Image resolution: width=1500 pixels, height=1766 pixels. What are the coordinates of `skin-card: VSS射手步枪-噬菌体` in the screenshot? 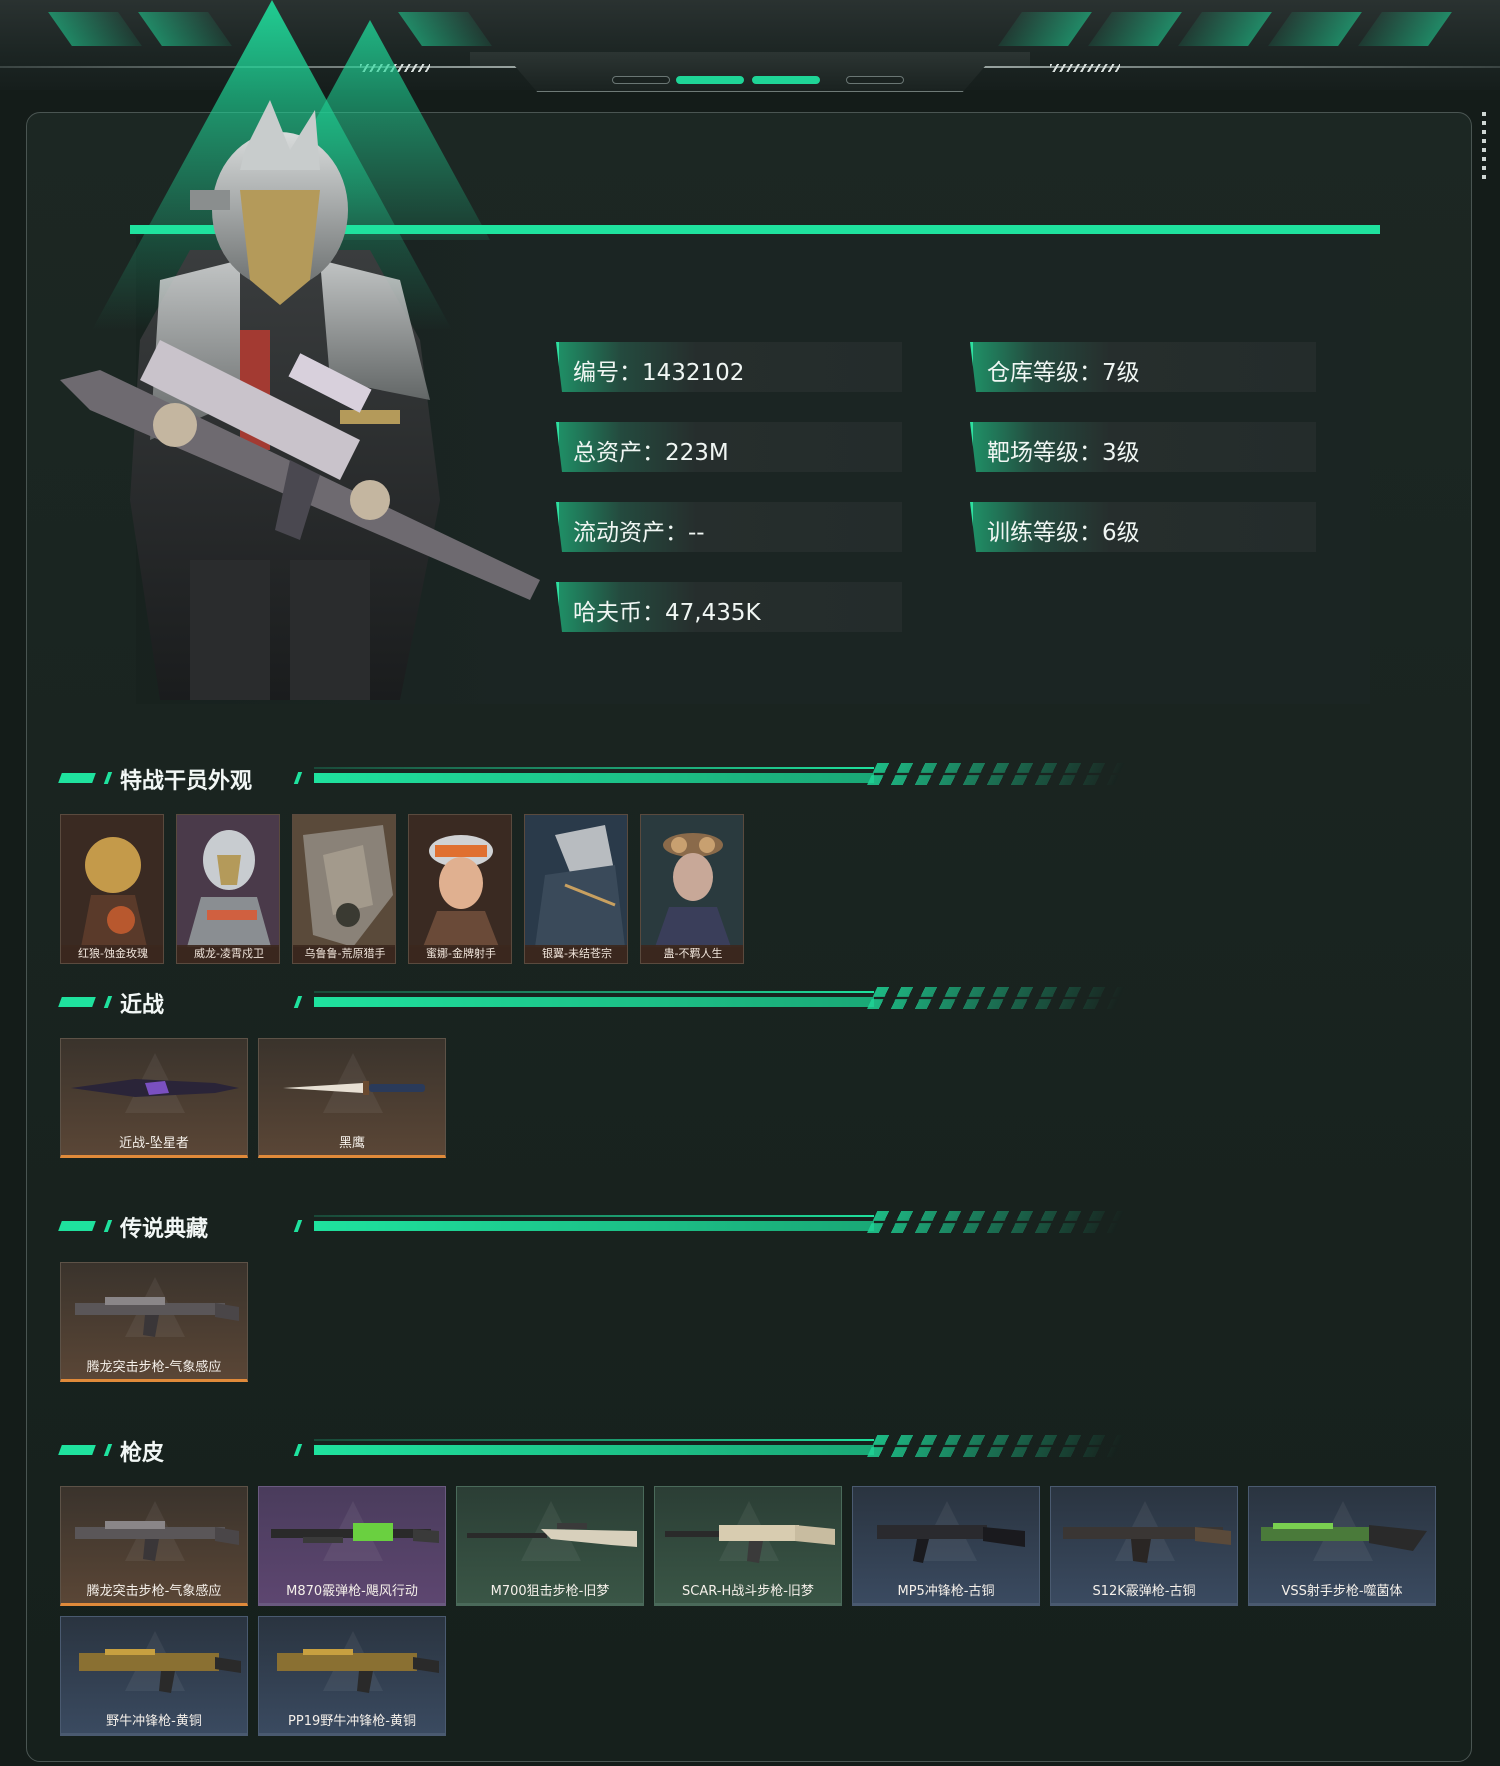 It's located at (1342, 1546).